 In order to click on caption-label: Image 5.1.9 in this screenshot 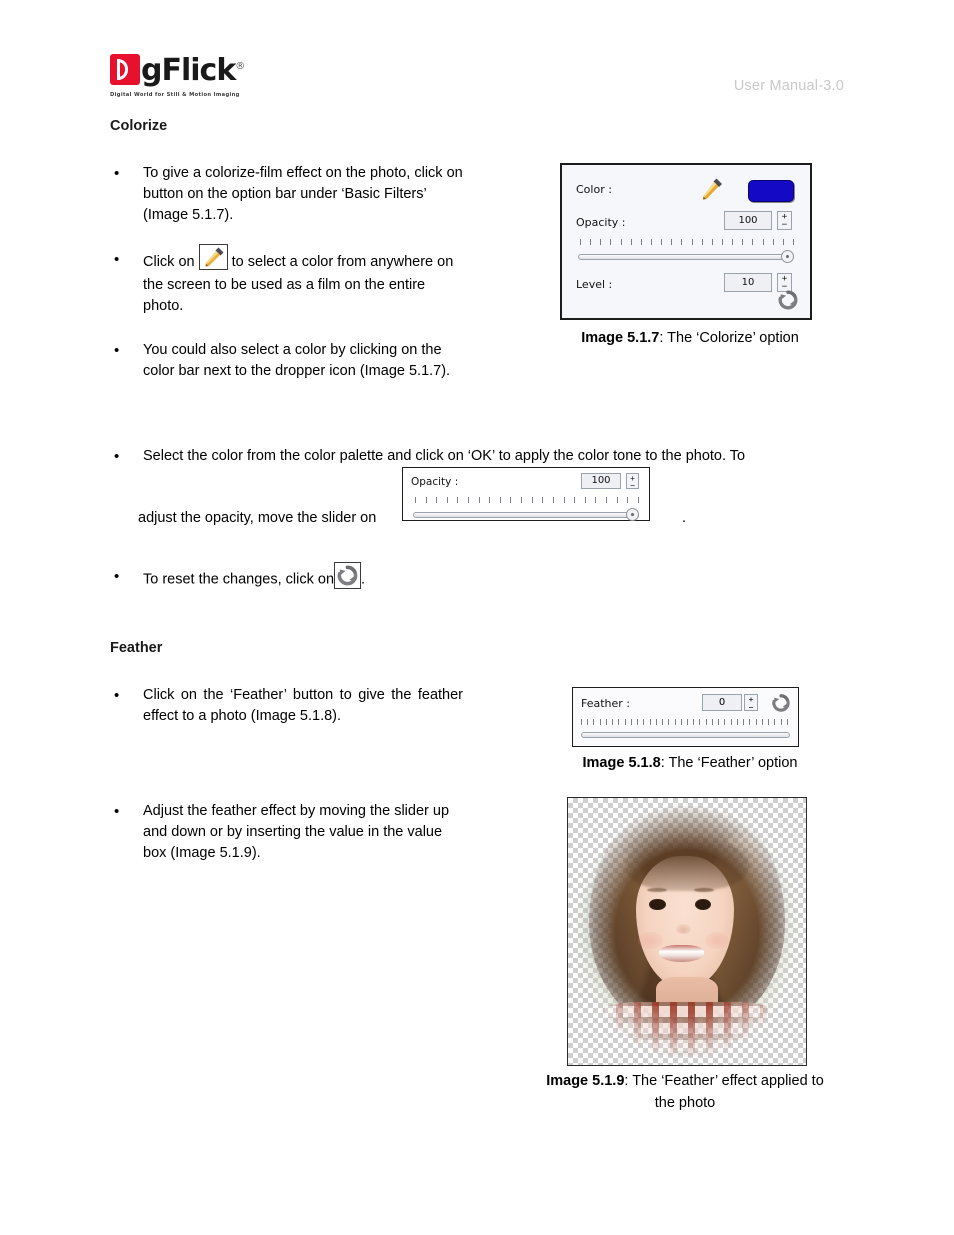, I will do `click(585, 1081)`.